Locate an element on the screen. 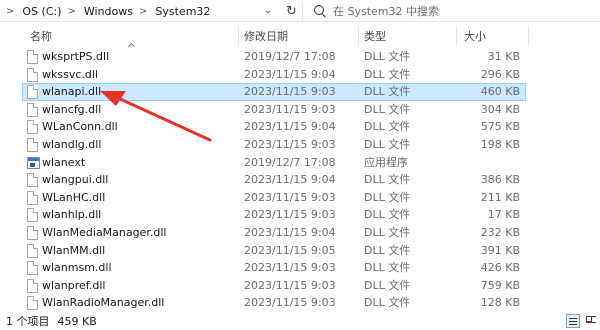 The image size is (600, 330). status-bar: 1 个项目 459 KB is located at coordinates (300, 321).